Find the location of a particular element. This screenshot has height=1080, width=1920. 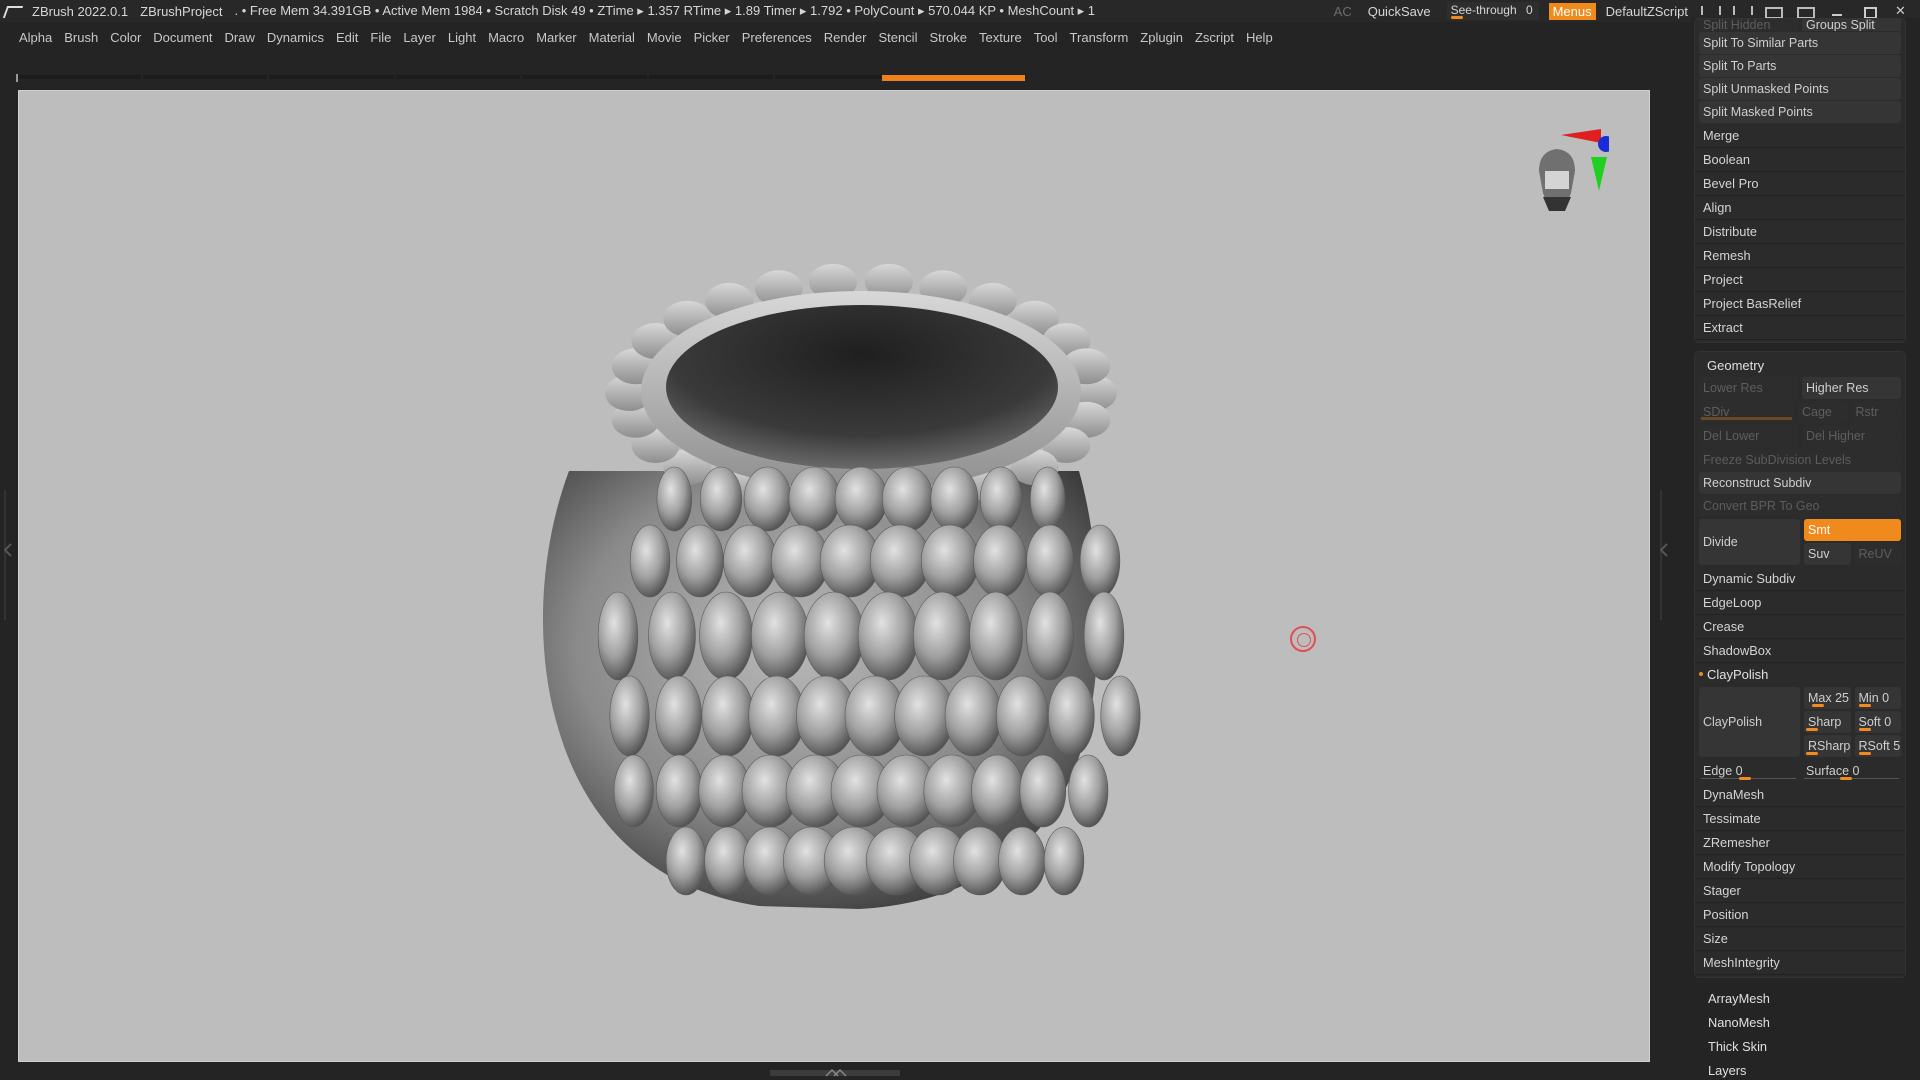

subpalette-zremesher: ZRemesher is located at coordinates (1800, 843).